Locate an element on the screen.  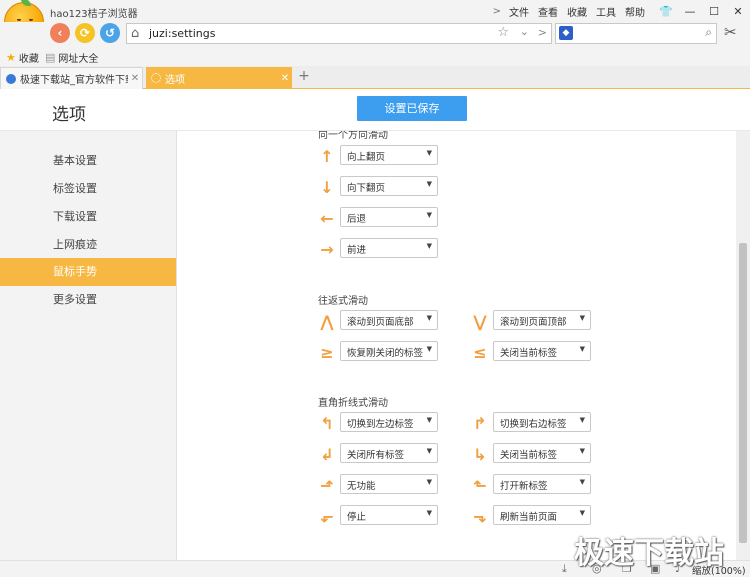
section-title-right-angle: 直角折线式滑动 is located at coordinates (353, 403).